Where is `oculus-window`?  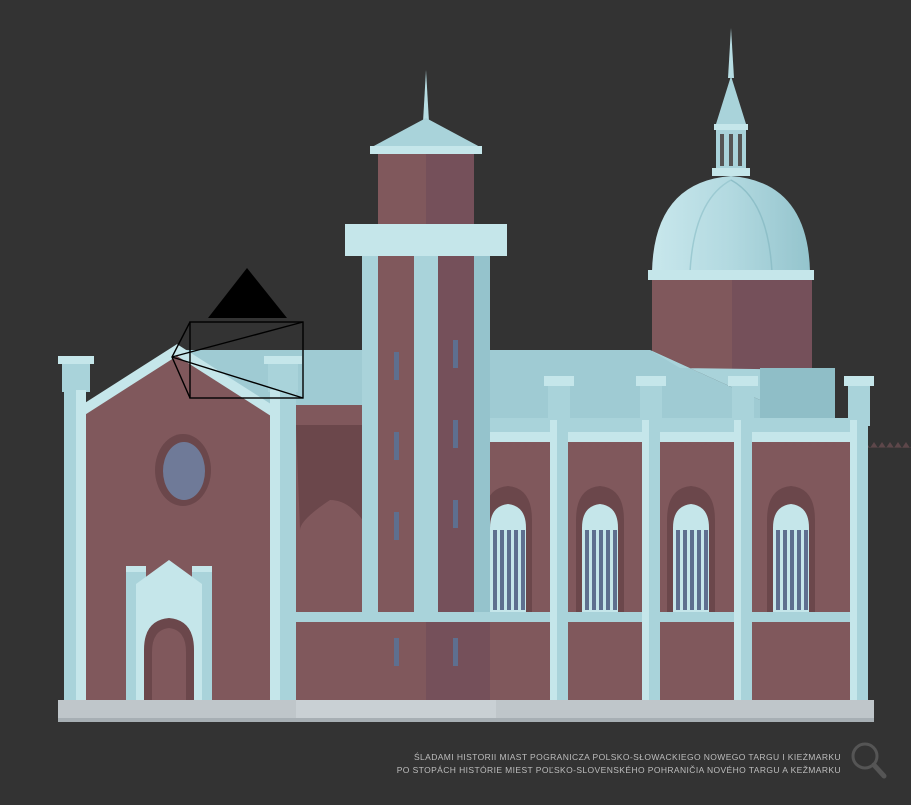 oculus-window is located at coordinates (184, 471).